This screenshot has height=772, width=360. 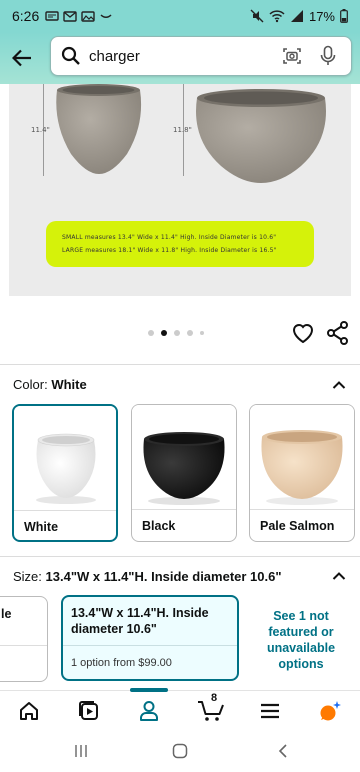 I want to click on wifi-icon, so click(x=277, y=16).